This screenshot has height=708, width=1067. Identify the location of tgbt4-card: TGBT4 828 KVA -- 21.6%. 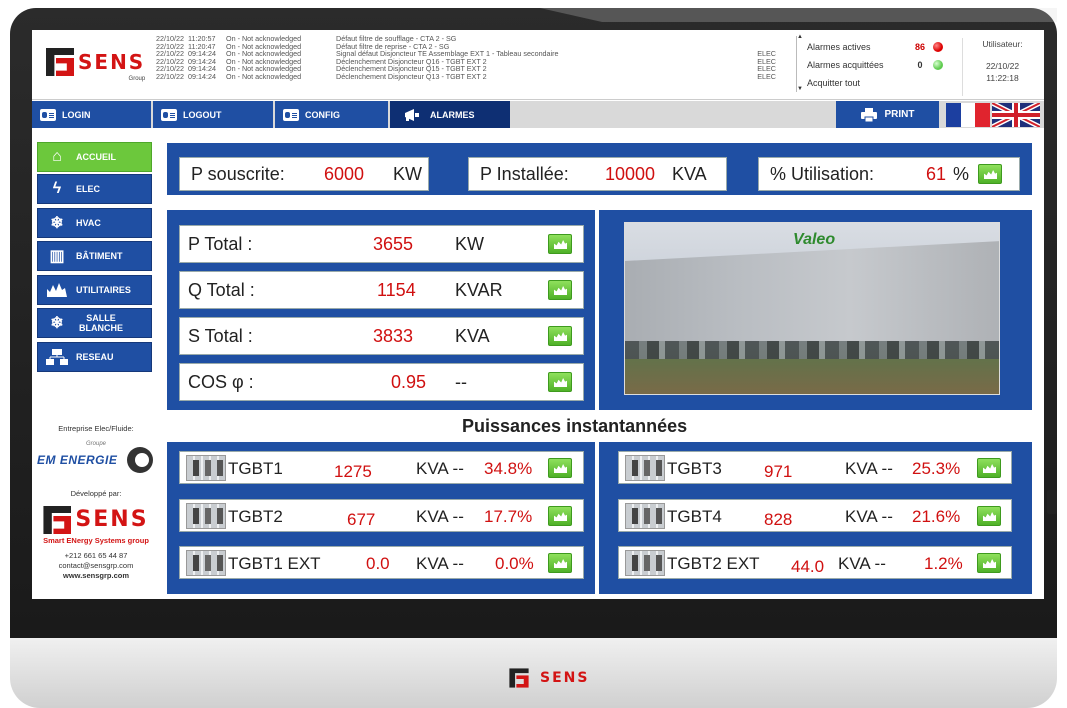
(815, 515).